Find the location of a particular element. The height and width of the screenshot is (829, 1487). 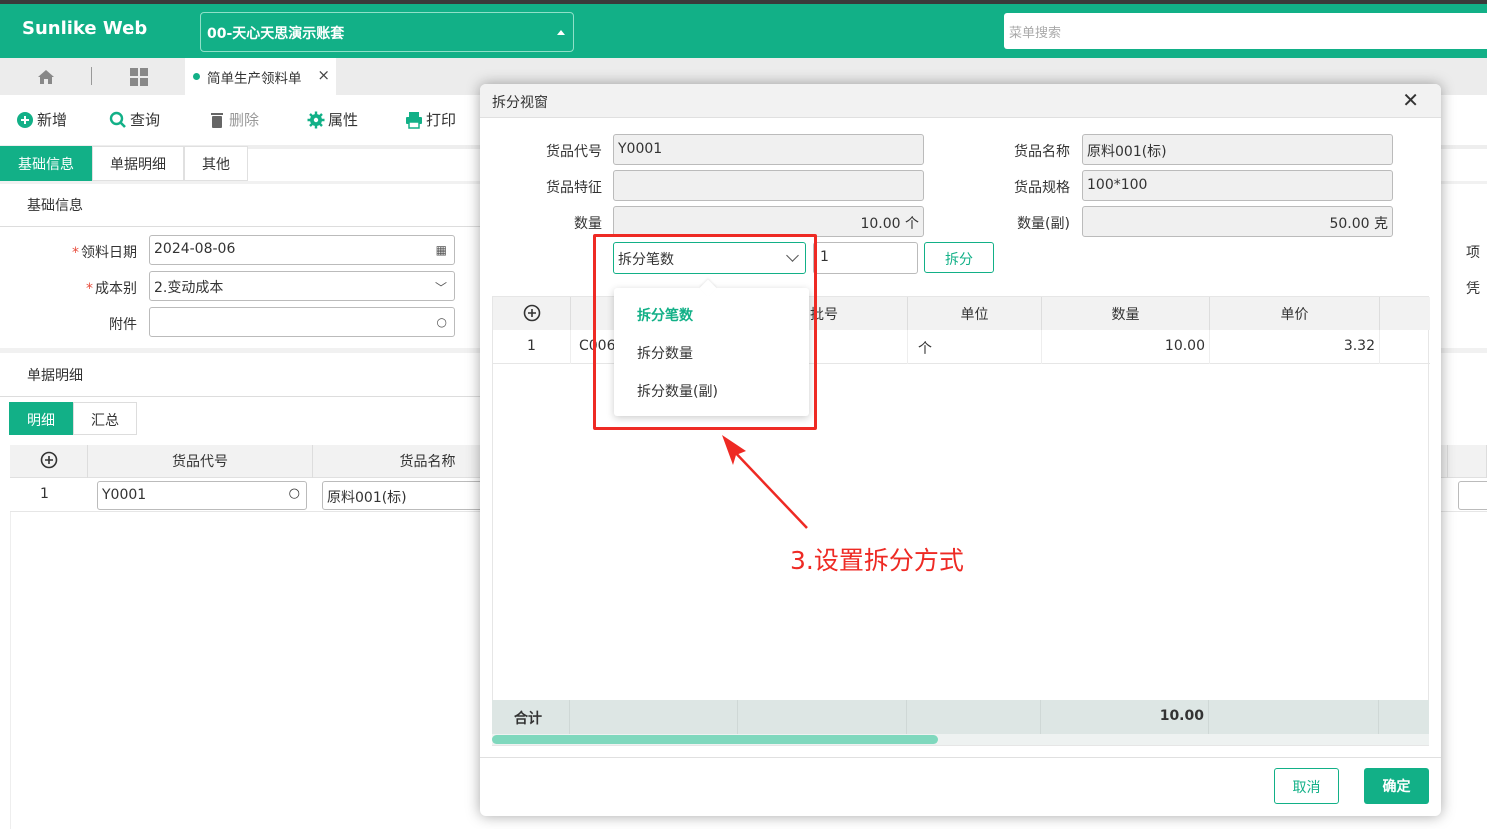

qty-cell: 10.00 is located at coordinates (1126, 347).